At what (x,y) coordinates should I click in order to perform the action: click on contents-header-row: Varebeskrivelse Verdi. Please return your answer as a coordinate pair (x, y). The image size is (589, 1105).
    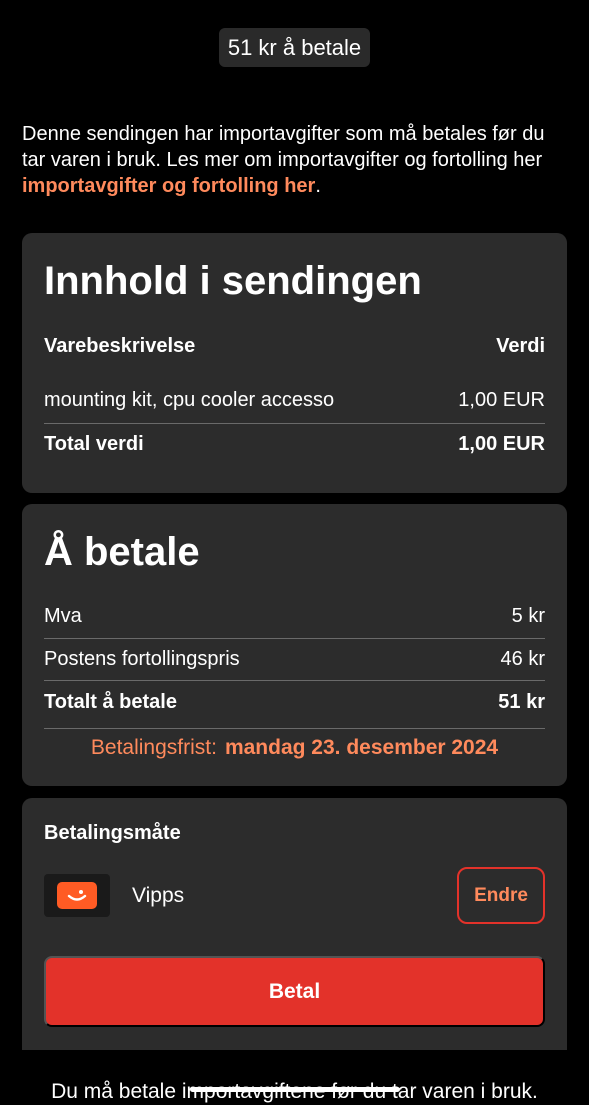
    Looking at the image, I should click on (294, 346).